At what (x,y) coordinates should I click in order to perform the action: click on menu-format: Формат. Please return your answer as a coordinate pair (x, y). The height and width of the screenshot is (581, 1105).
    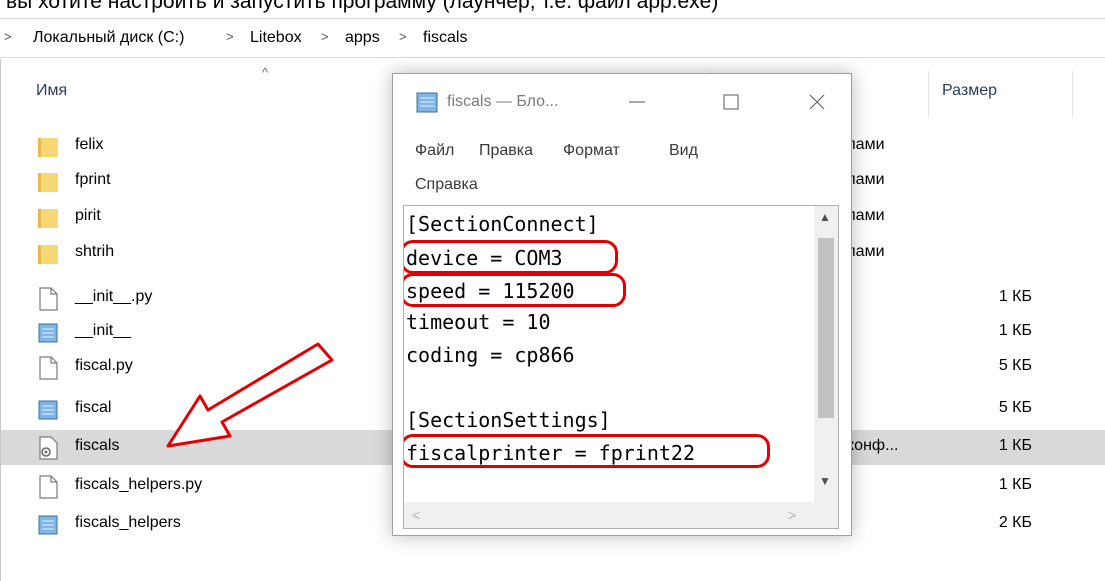
    Looking at the image, I should click on (591, 151).